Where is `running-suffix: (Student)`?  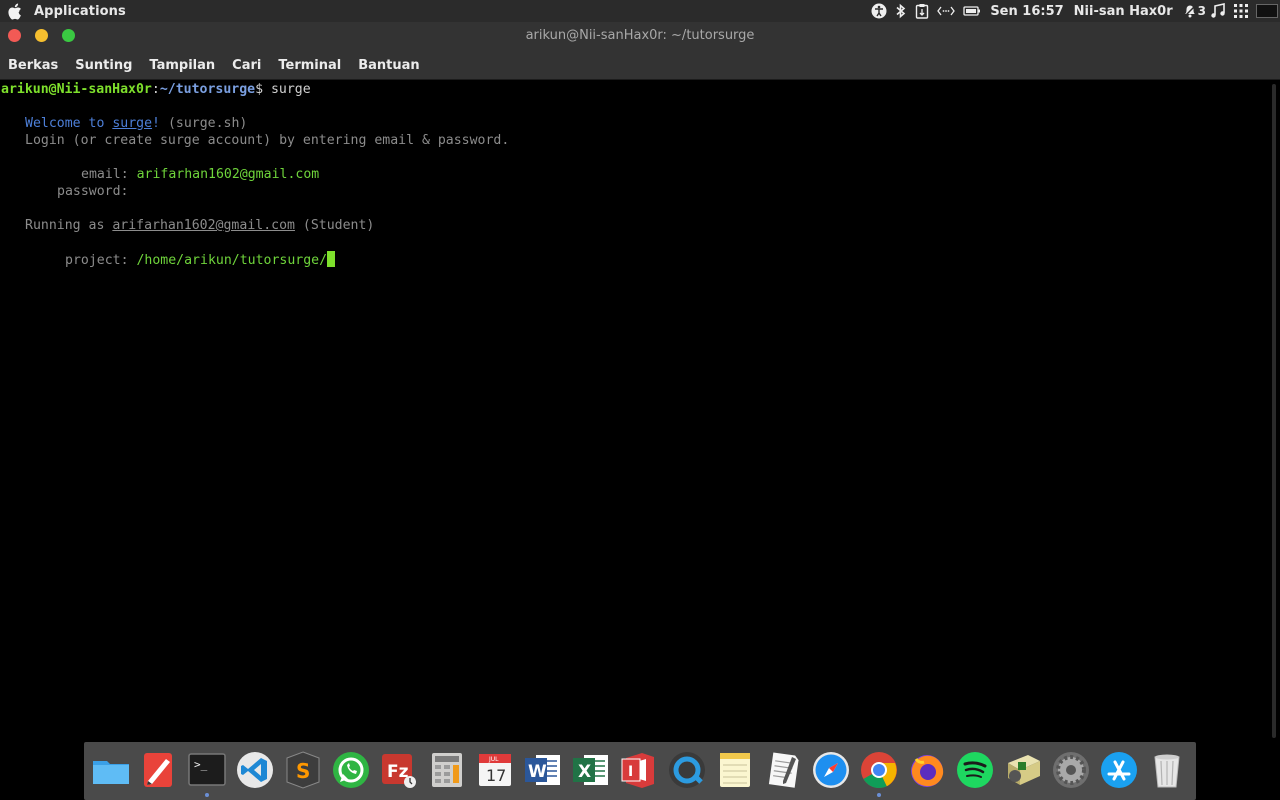 running-suffix: (Student) is located at coordinates (334, 225).